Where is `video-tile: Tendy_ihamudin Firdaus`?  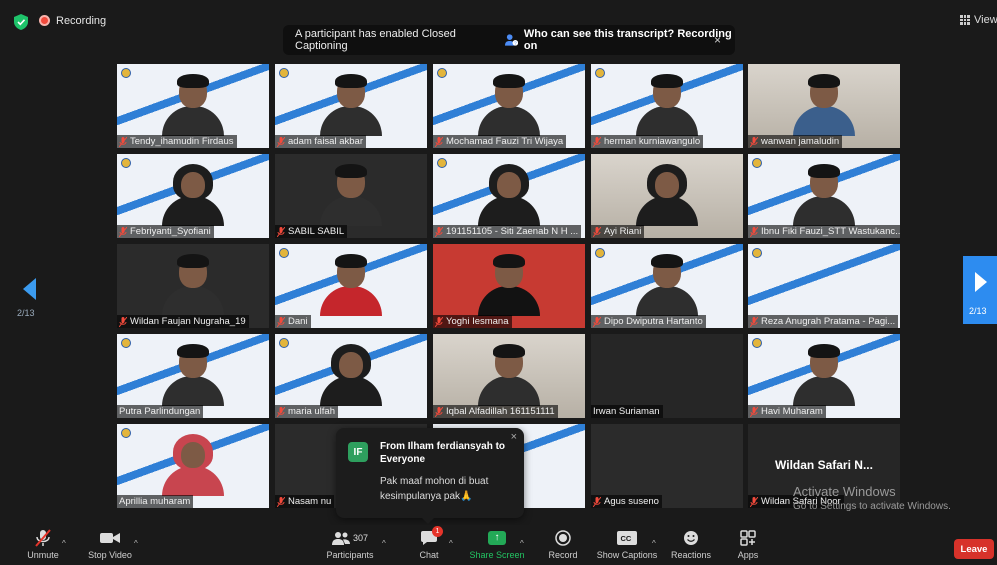
video-tile: Tendy_ihamudin Firdaus is located at coordinates (193, 106).